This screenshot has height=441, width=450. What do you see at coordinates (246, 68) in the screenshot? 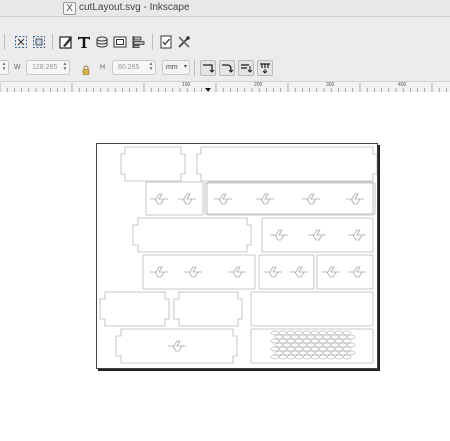
I see `move-gradients-icon` at bounding box center [246, 68].